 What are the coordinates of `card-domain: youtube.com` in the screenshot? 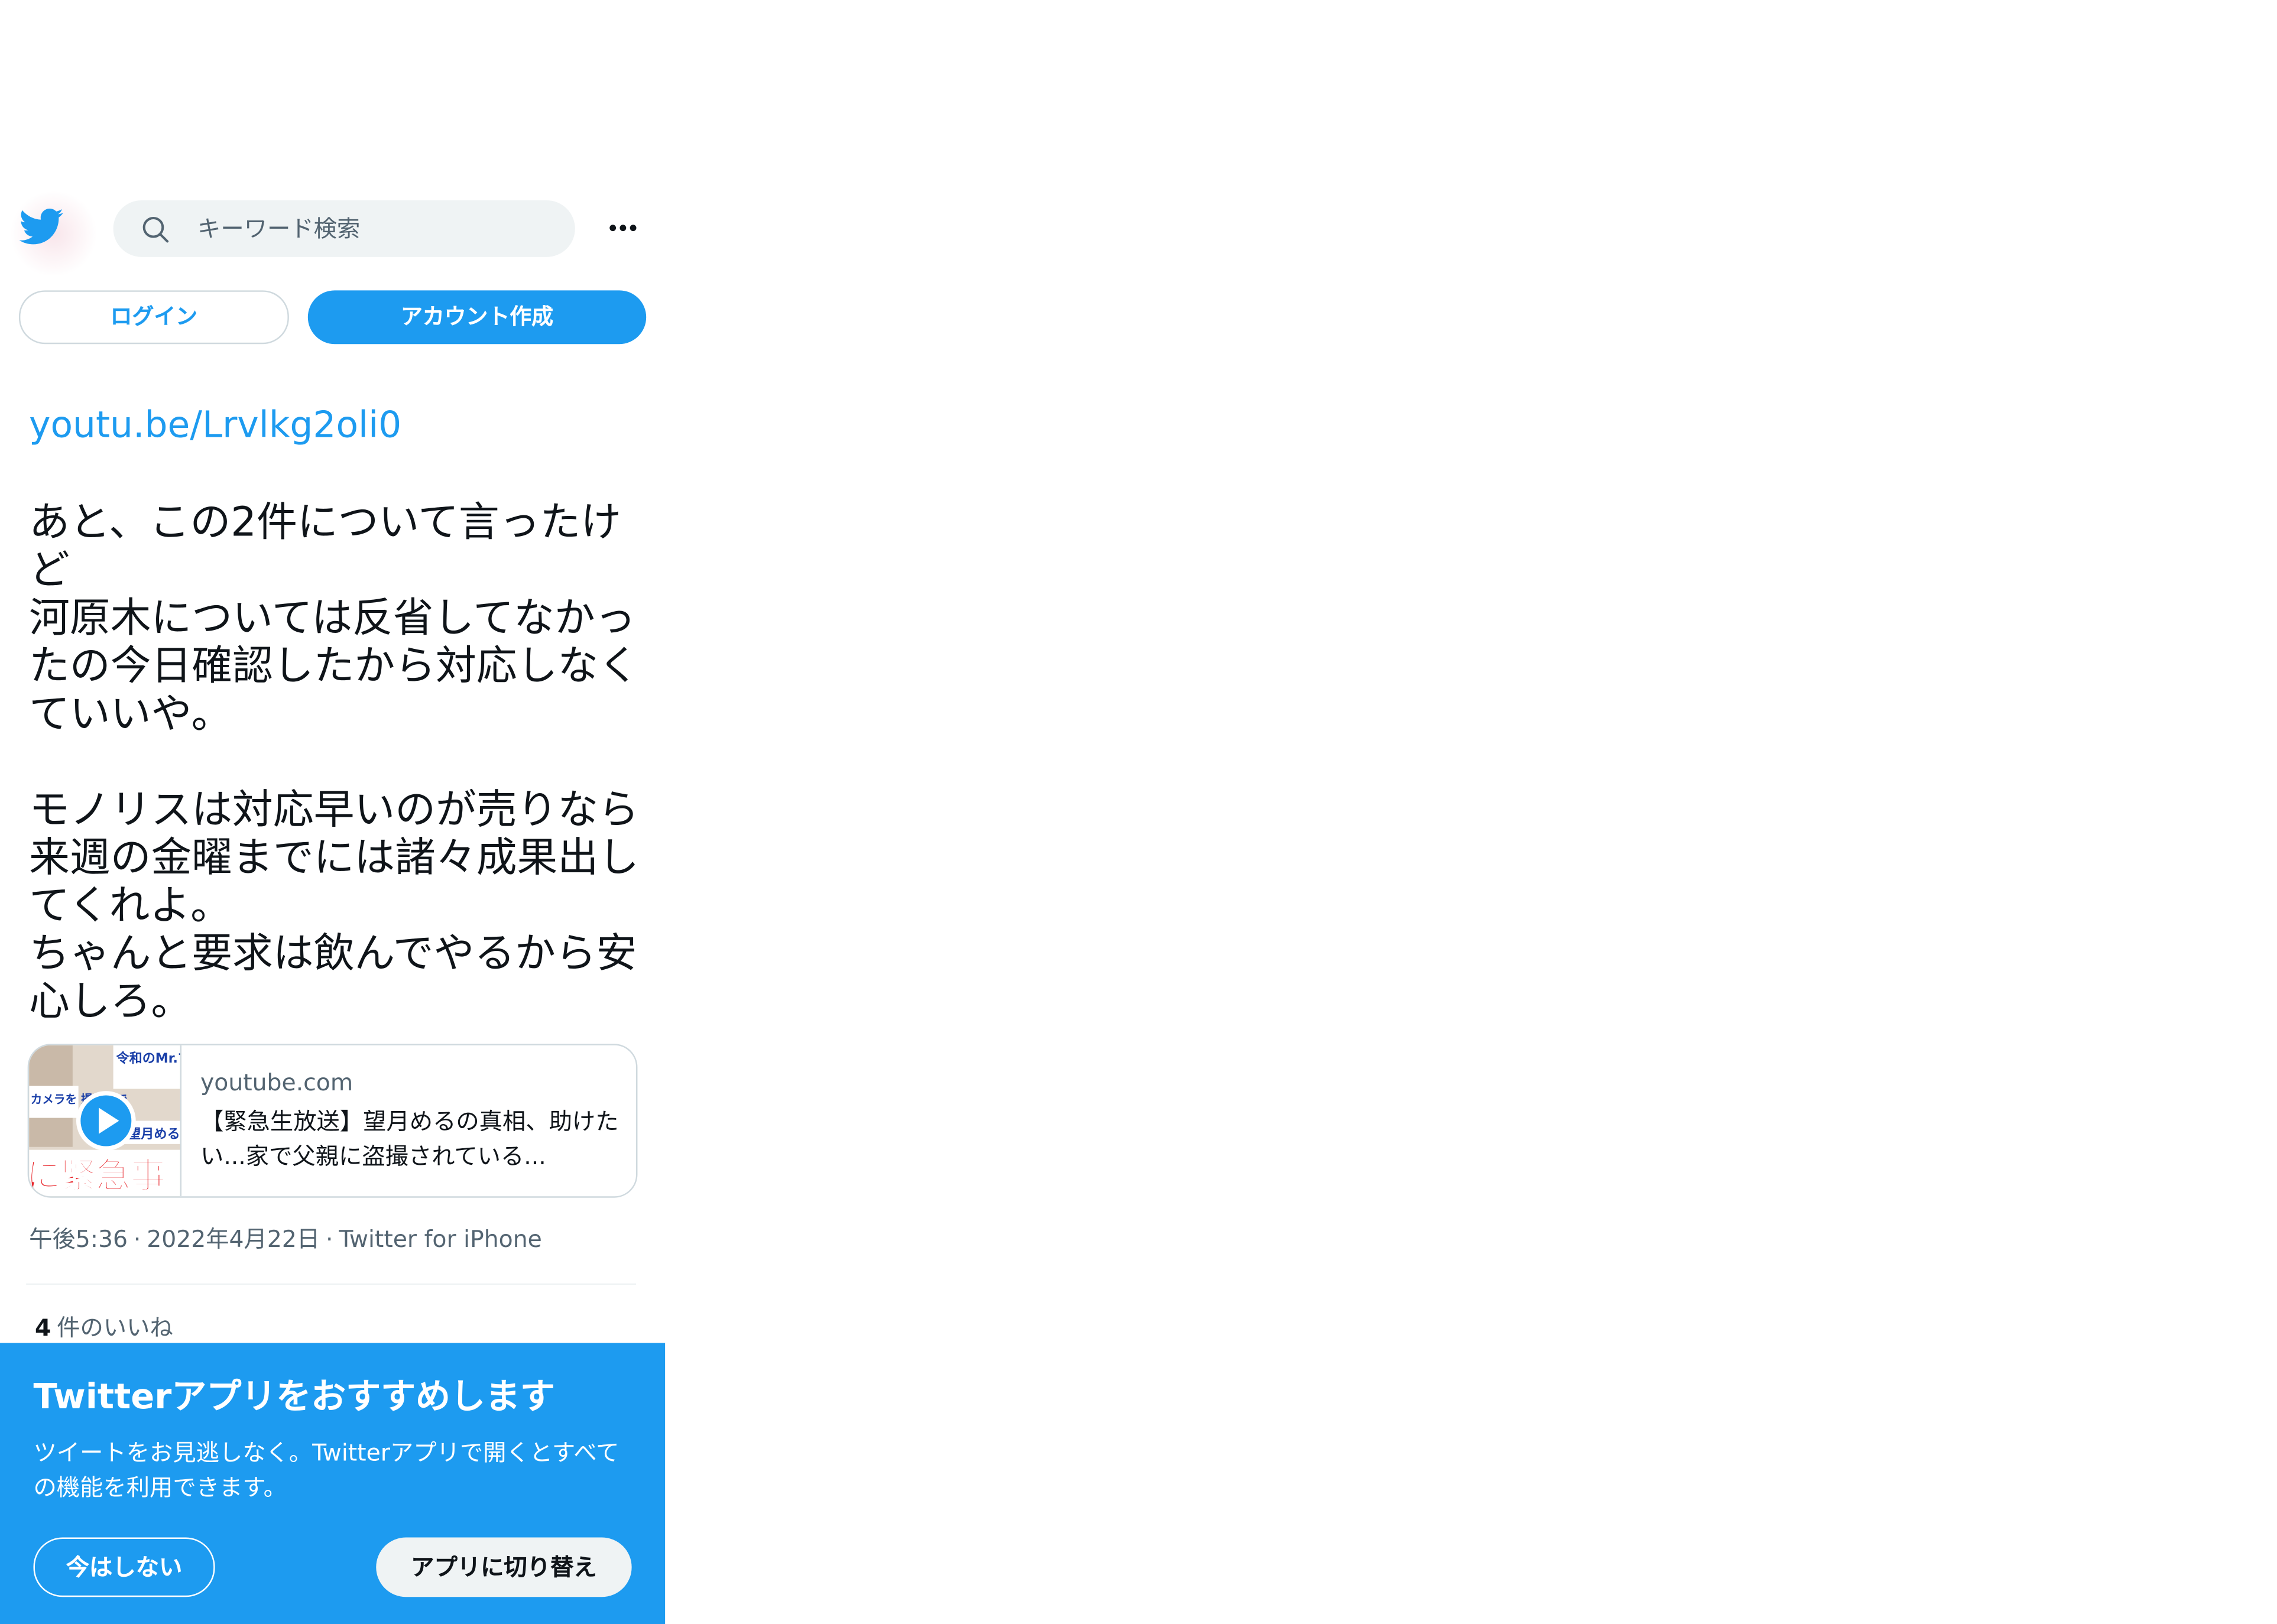 It's located at (276, 1082).